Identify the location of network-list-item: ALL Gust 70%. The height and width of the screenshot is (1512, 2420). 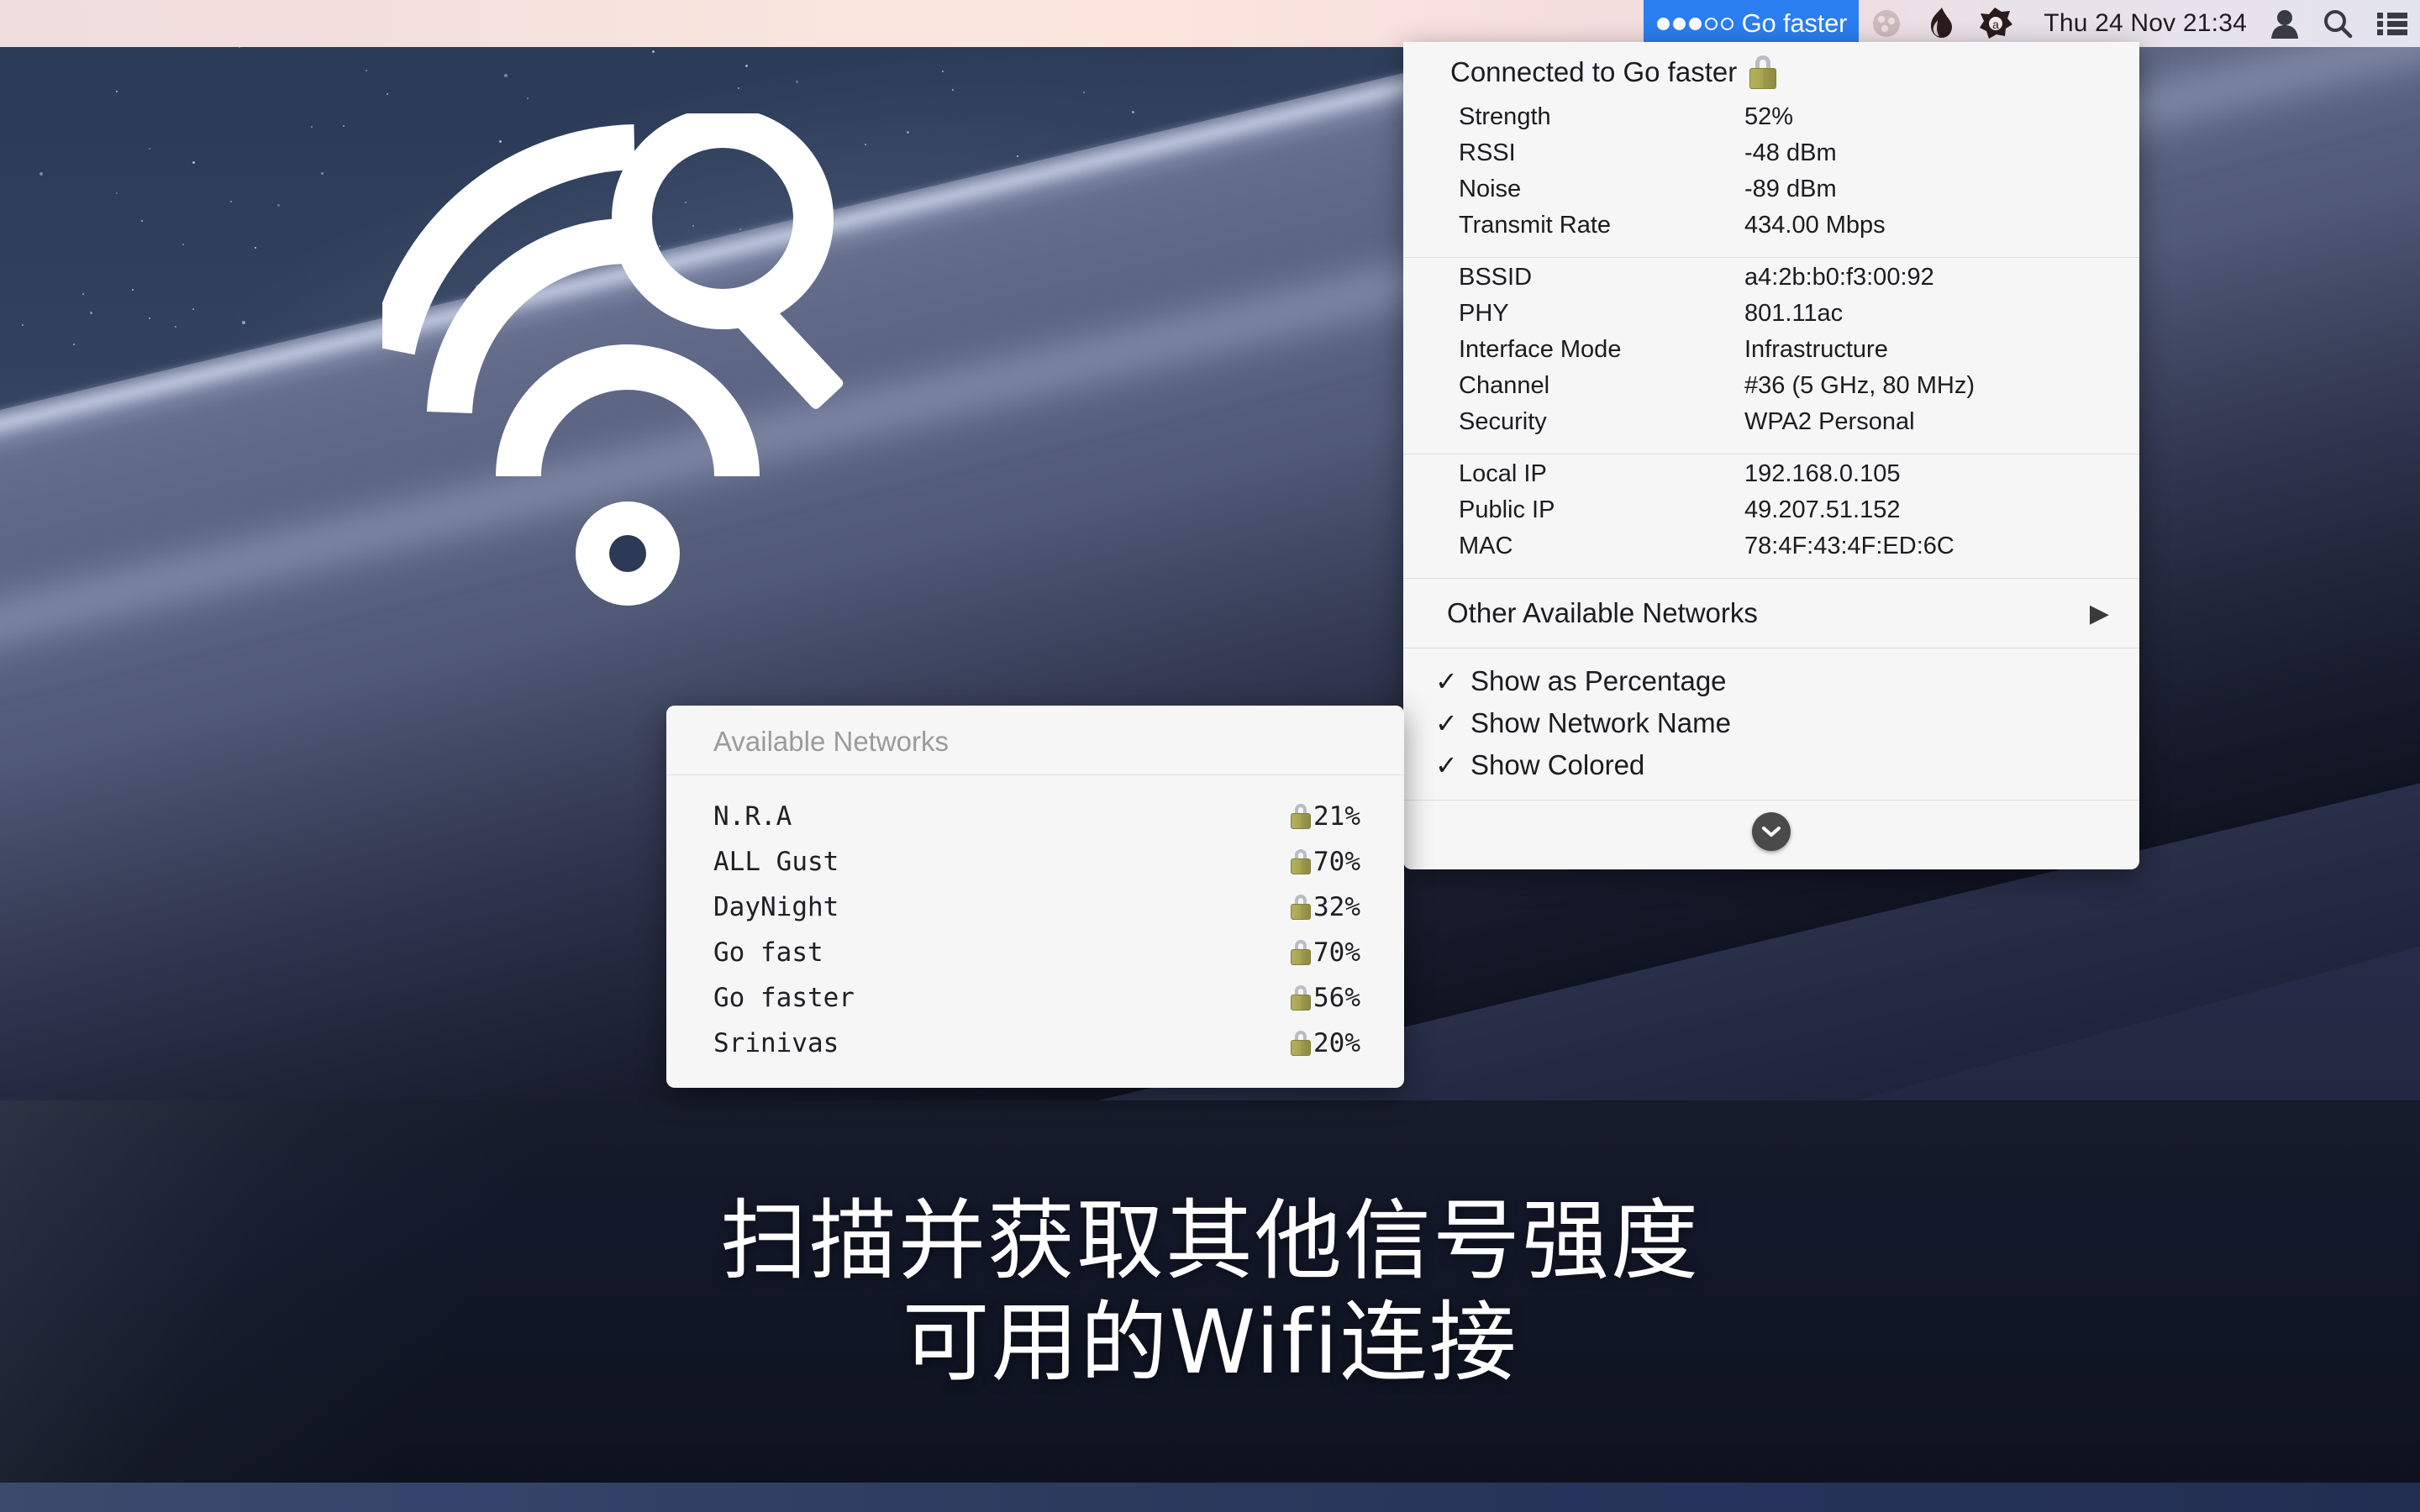
(1035, 862).